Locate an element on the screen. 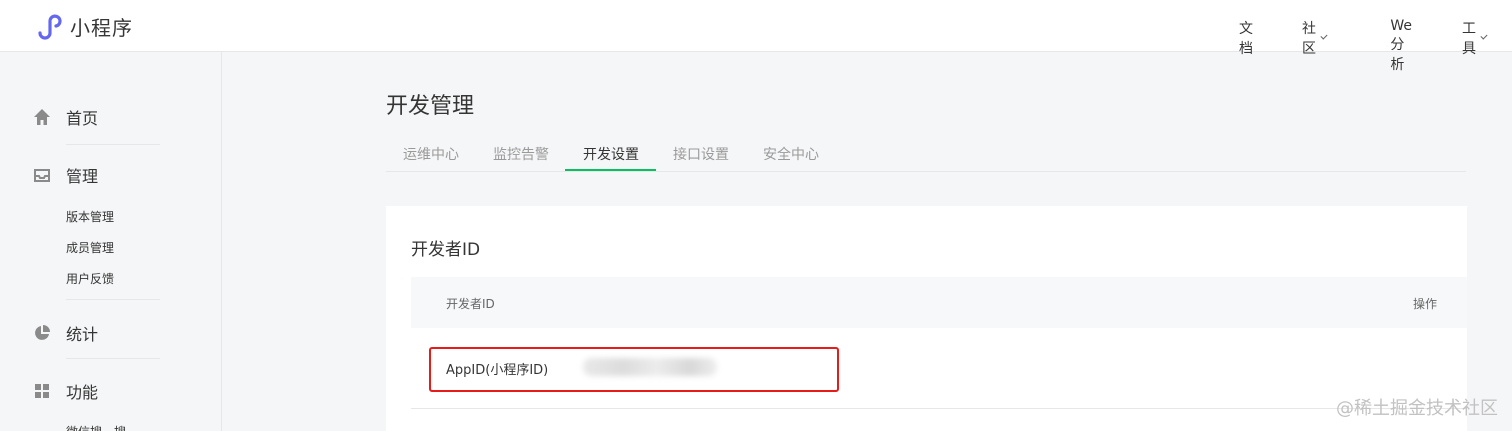 The image size is (1512, 431). nav-we-analytics: We分析 is located at coordinates (1401, 46).